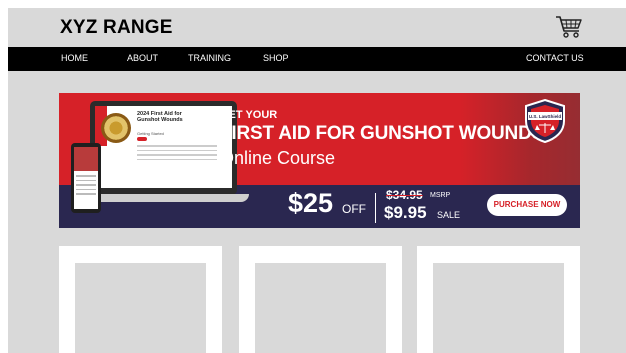  I want to click on badge-label: U.S. LawShield, so click(545, 116).